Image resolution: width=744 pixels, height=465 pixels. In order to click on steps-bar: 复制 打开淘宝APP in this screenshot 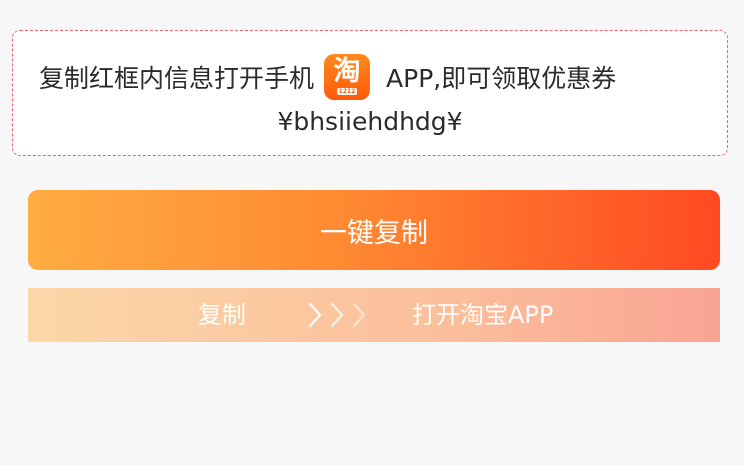, I will do `click(374, 315)`.